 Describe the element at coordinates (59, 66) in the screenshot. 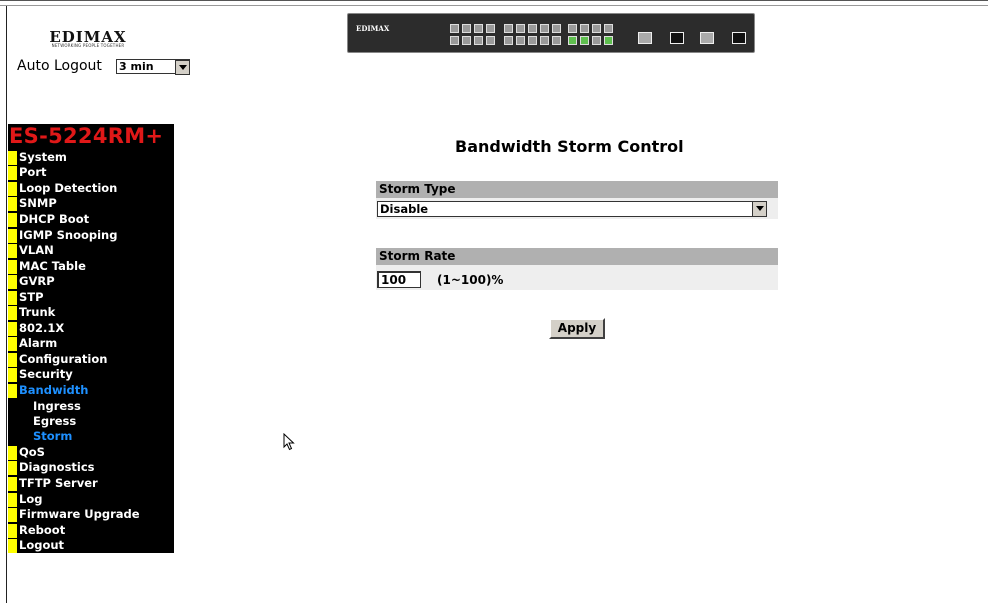

I see `auto-logout-label: Auto Logout` at that location.